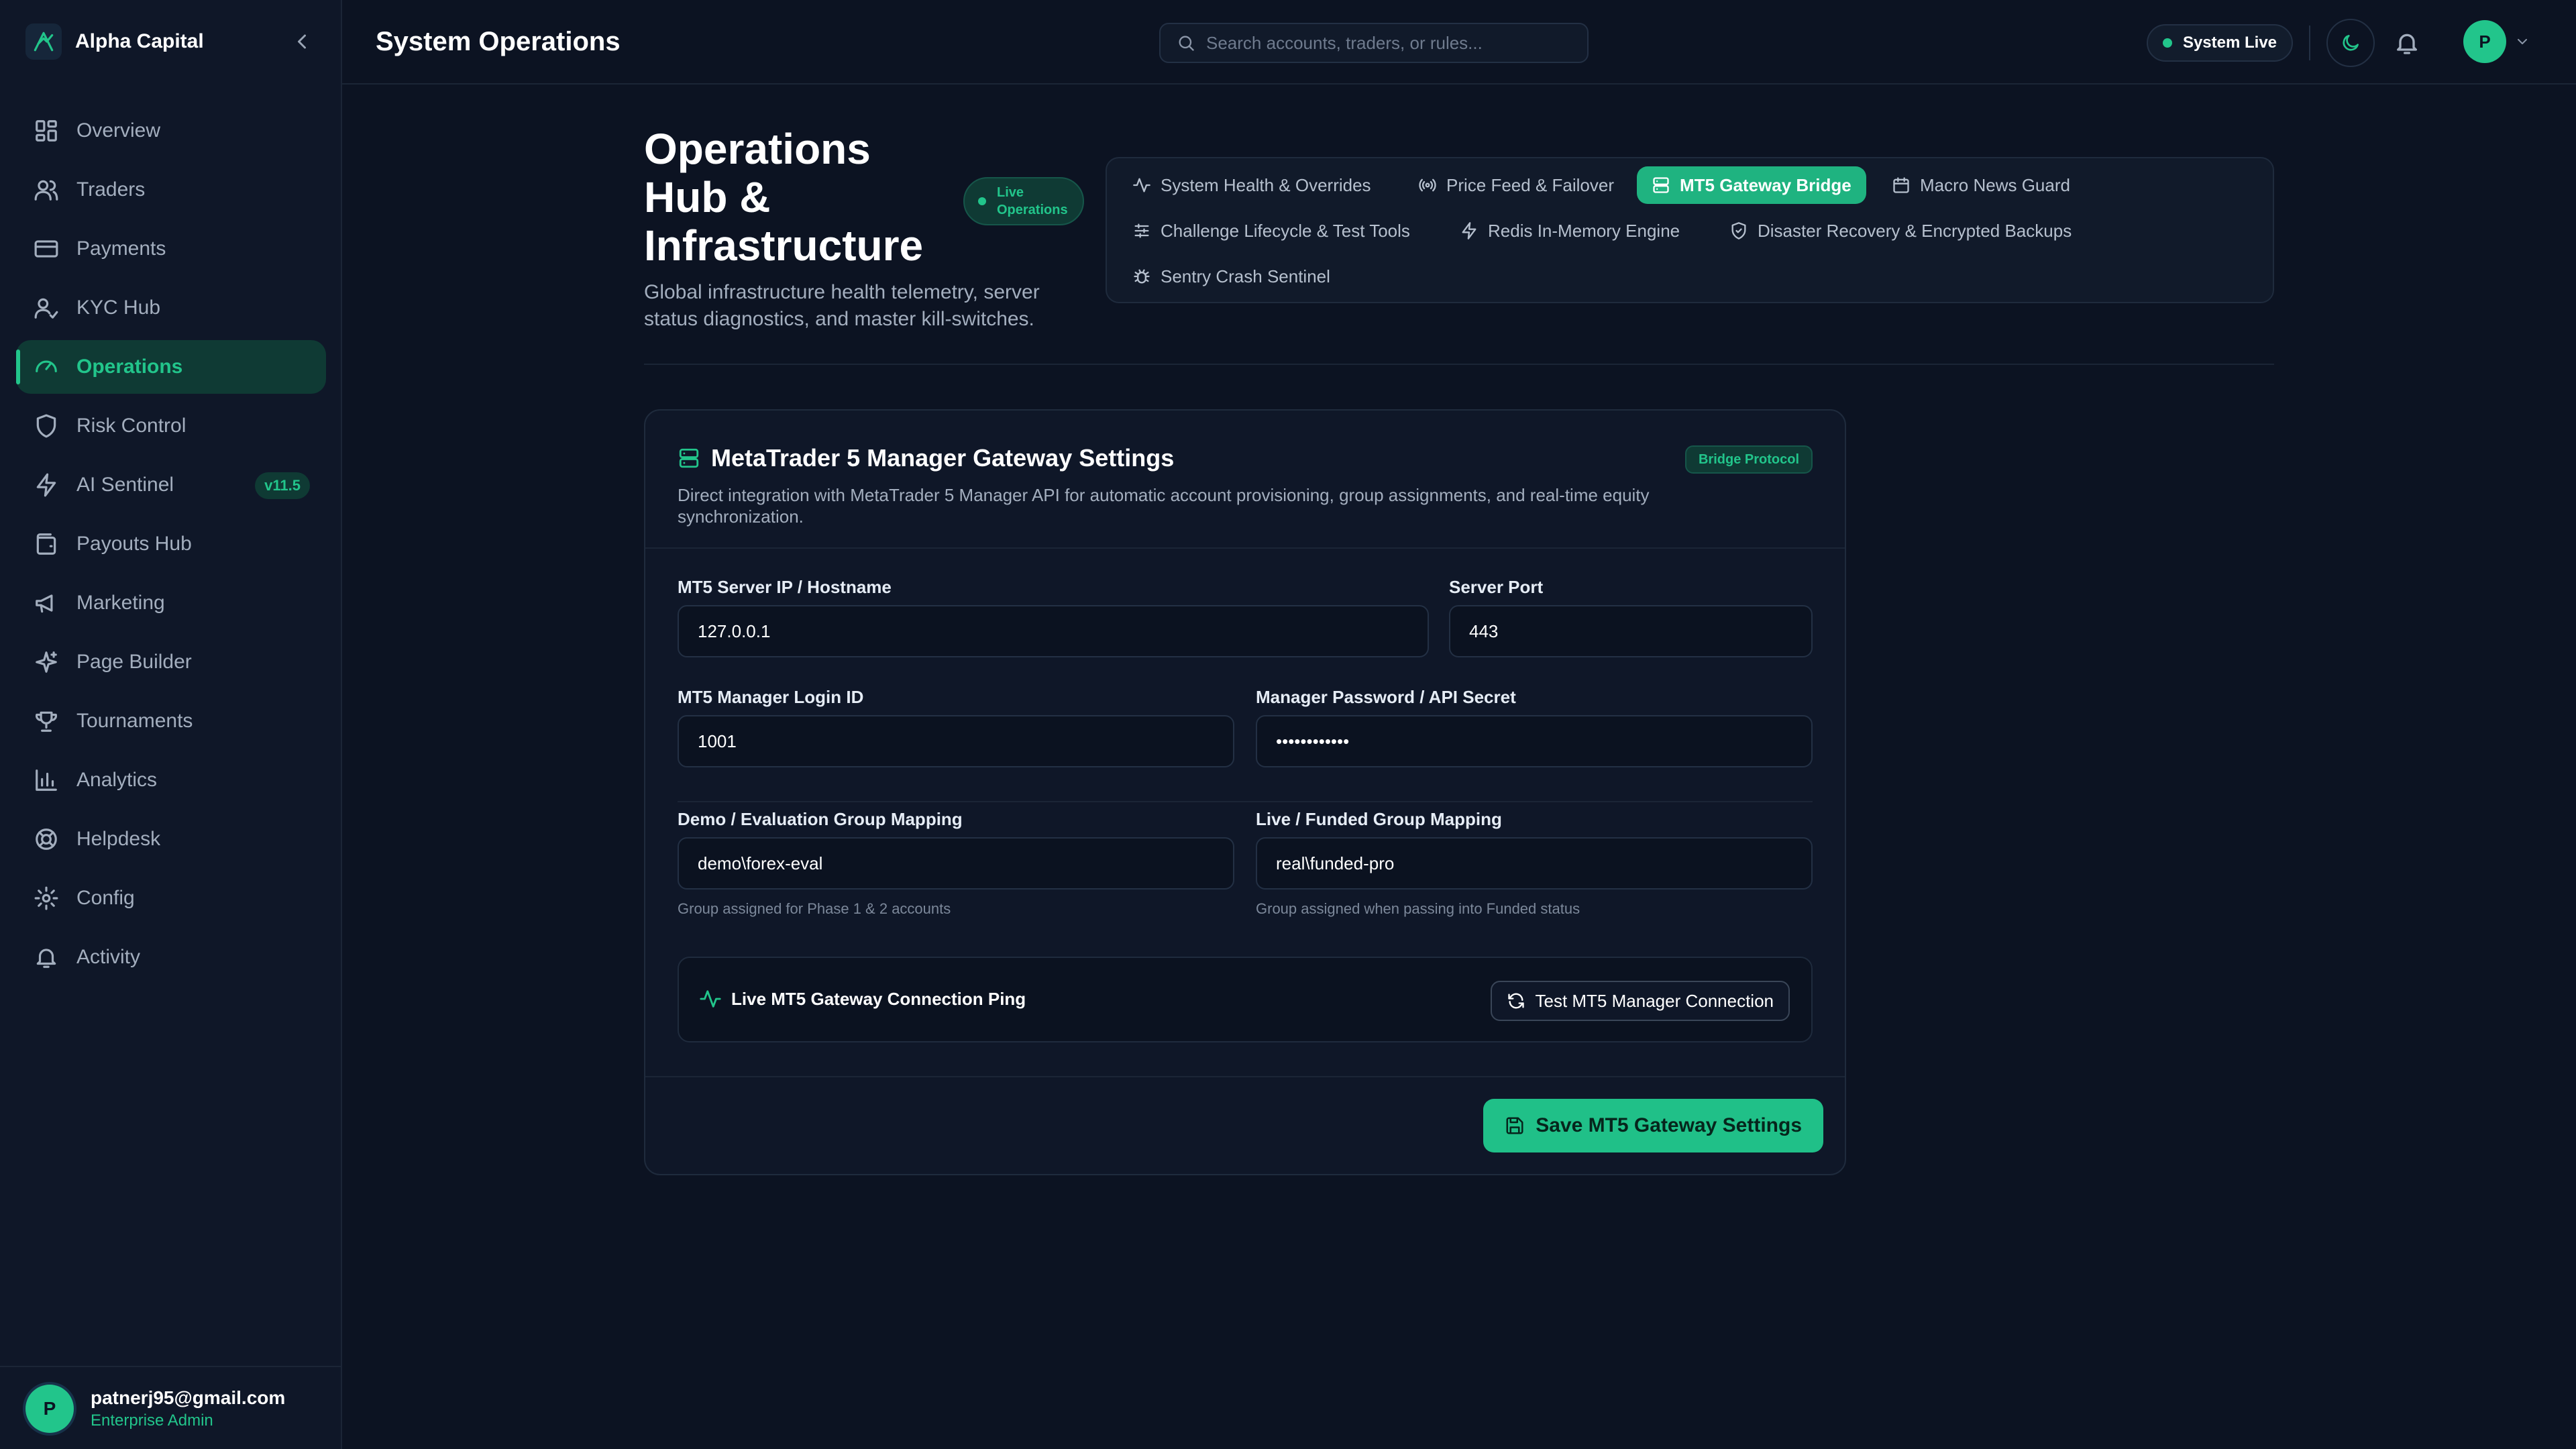  I want to click on radio-icon, so click(1427, 185).